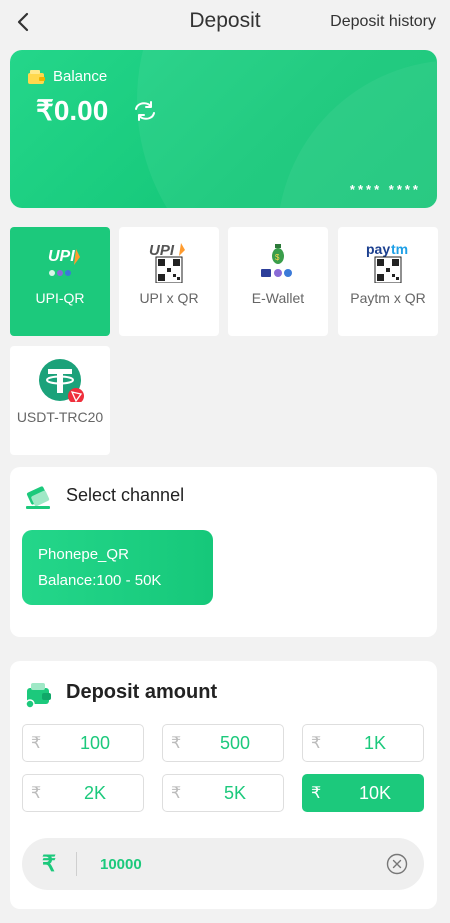 The width and height of the screenshot is (450, 923). Describe the element at coordinates (95, 793) in the screenshot. I see `amount-value: 2K` at that location.